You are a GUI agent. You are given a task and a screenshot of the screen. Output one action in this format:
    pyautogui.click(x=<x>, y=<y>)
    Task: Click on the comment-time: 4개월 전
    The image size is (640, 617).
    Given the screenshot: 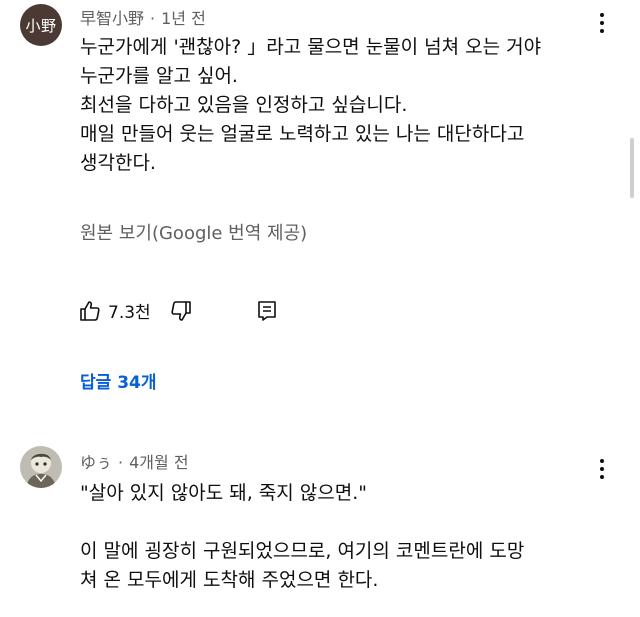 What is the action you would take?
    pyautogui.click(x=158, y=462)
    